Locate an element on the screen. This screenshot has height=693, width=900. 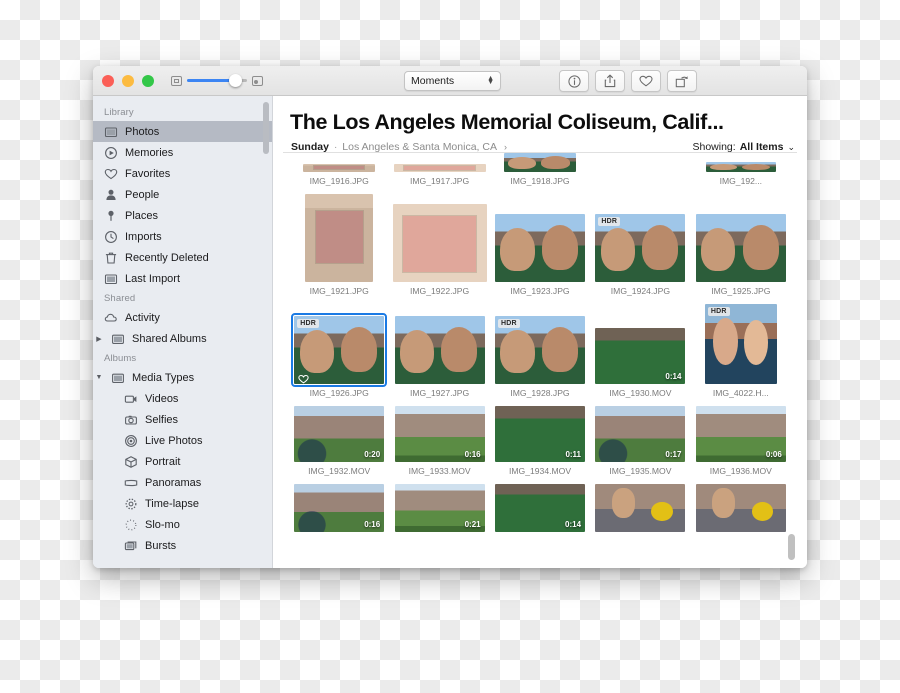
photo-caption: IMG_1926.JPG is located at coordinates (339, 393).